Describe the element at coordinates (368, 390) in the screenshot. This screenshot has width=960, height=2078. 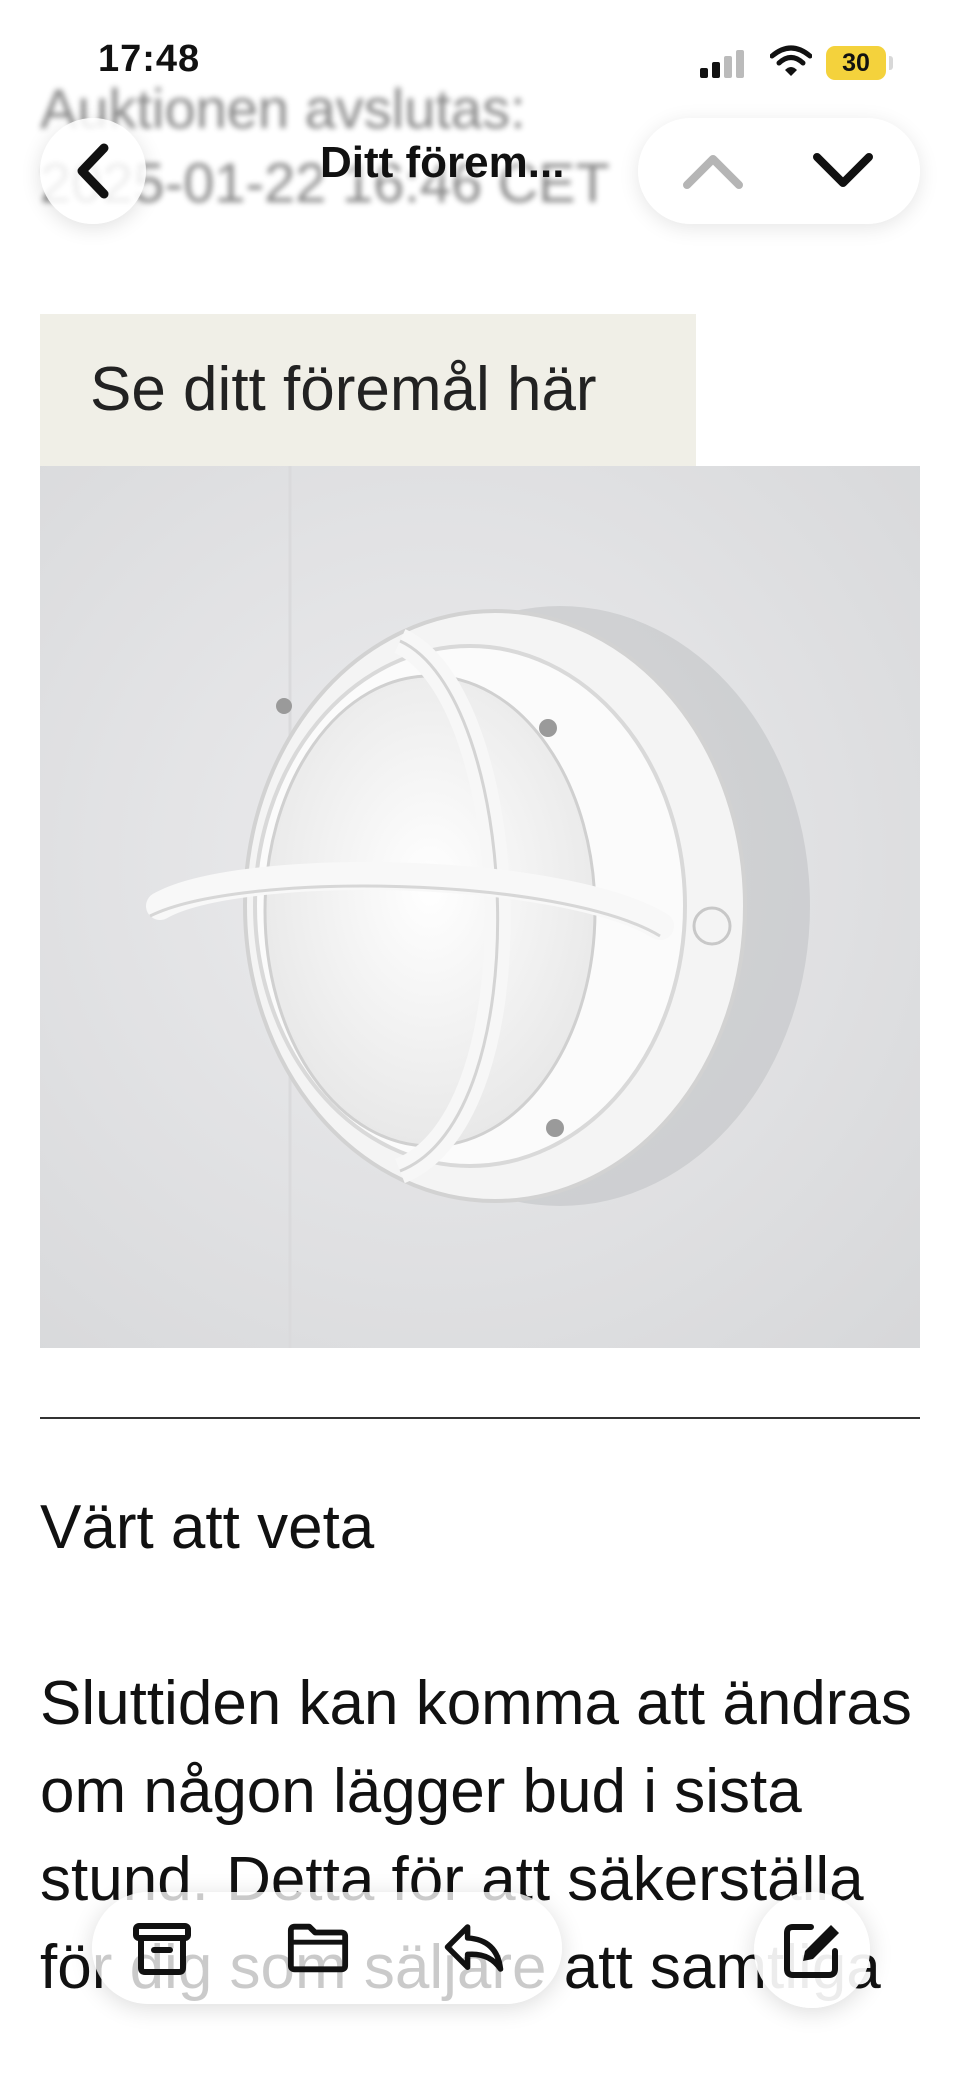
I see `view-item-link: Se ditt föremål här` at that location.